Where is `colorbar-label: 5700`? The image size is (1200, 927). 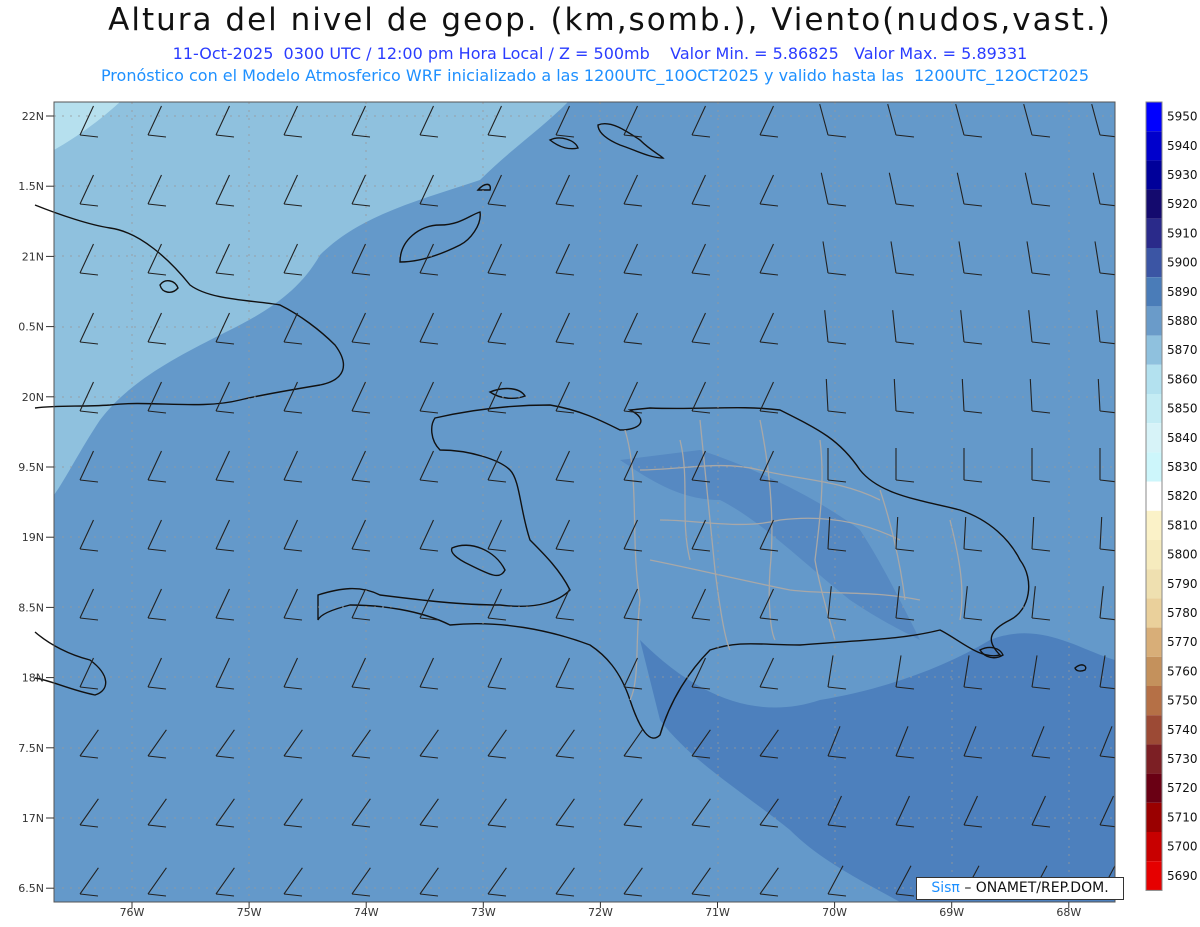 colorbar-label: 5700 is located at coordinates (1182, 847).